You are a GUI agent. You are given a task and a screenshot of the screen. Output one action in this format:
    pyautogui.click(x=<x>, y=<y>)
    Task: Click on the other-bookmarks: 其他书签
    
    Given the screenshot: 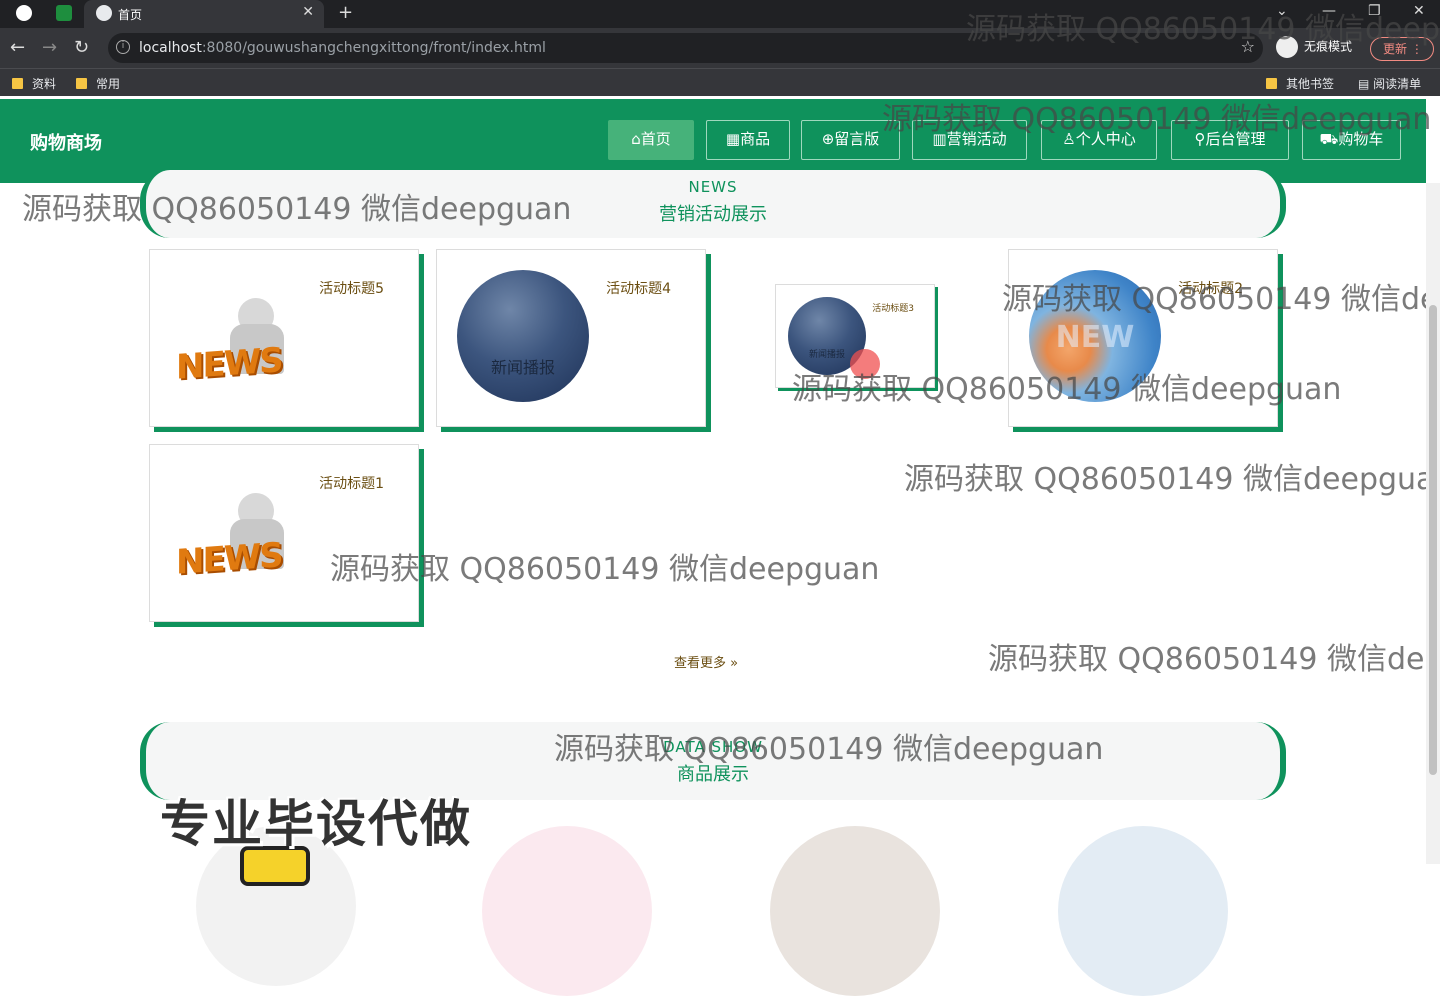 What is the action you would take?
    pyautogui.click(x=1300, y=83)
    